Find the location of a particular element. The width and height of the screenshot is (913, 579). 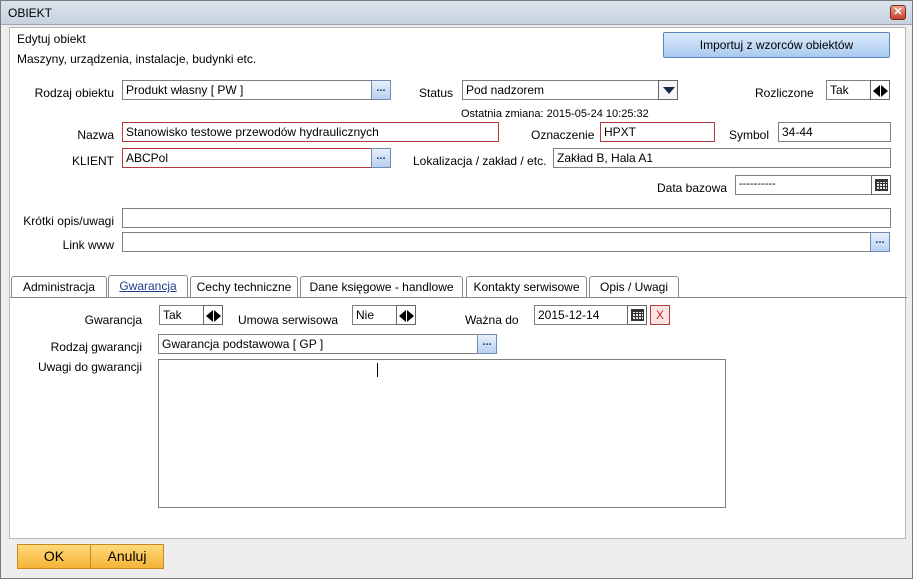

oznaczenie-label: Oznaczenie is located at coordinates (563, 135).